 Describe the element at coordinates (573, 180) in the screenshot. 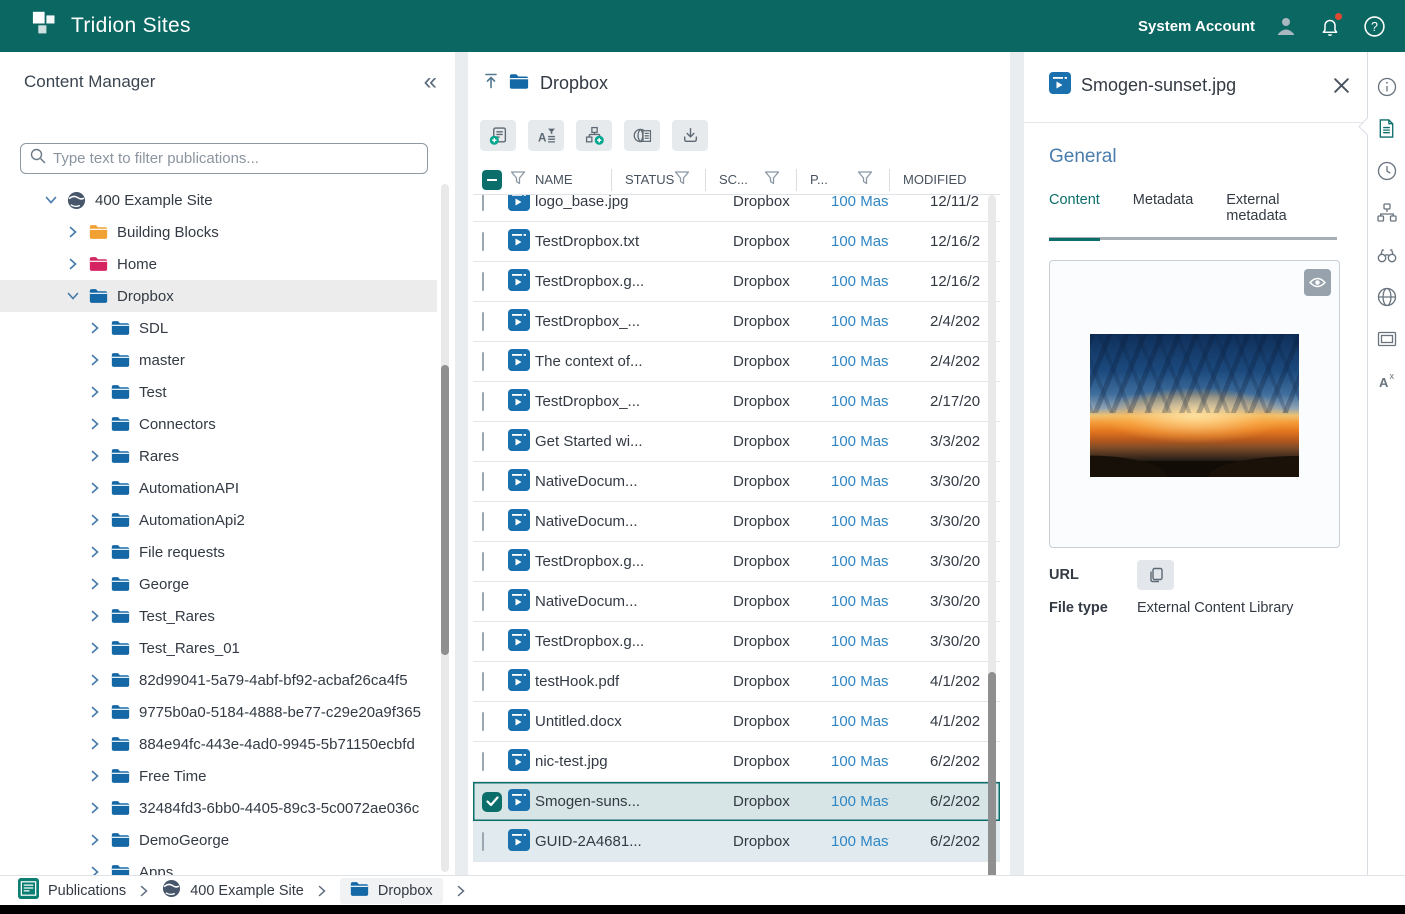

I see `column-name: NAME` at that location.